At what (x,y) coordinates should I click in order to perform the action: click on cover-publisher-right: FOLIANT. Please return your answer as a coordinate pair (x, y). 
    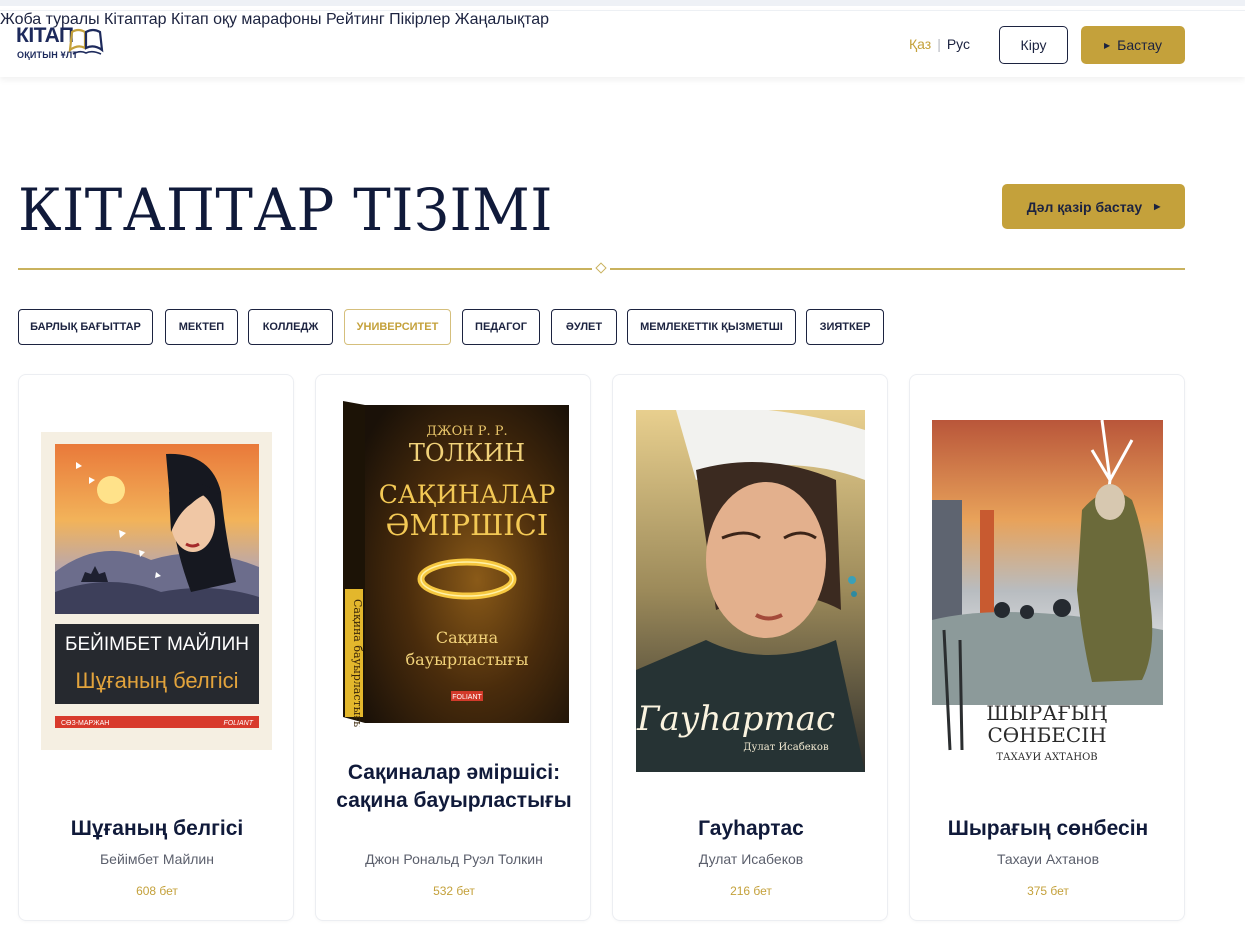
    Looking at the image, I should click on (238, 723).